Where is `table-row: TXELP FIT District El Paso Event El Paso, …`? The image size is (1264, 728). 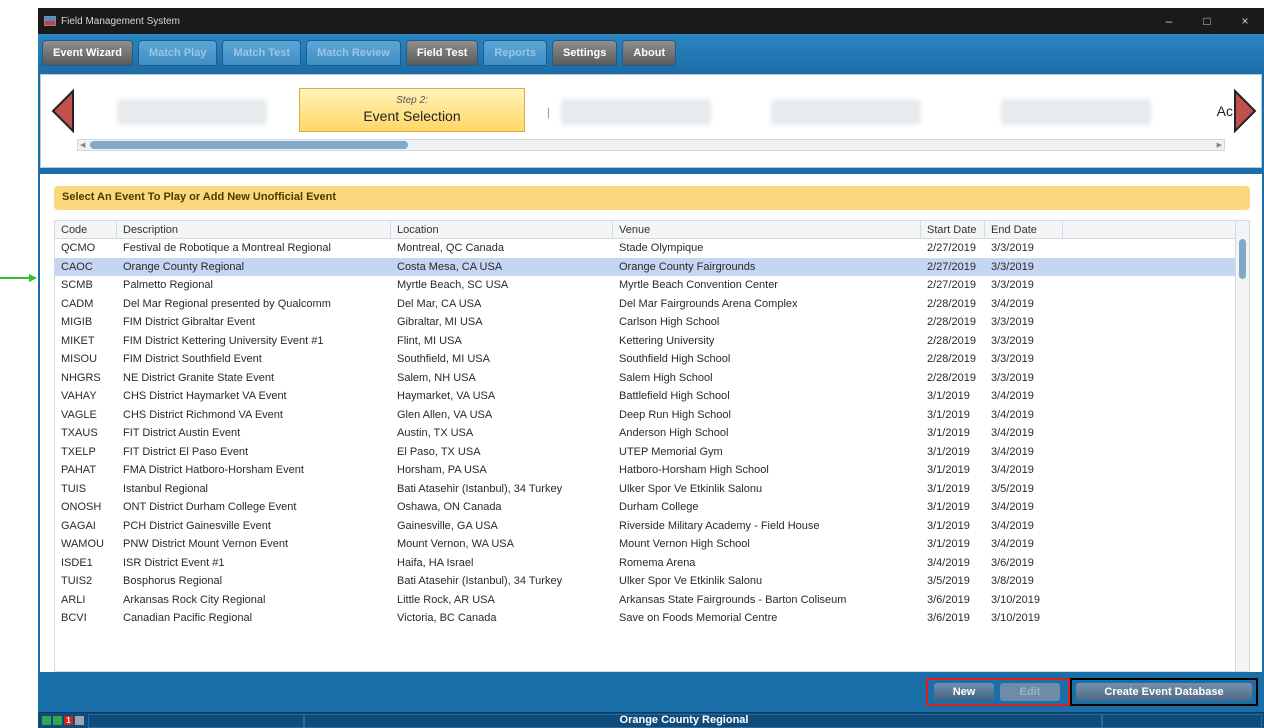 table-row: TXELP FIT District El Paso Event El Paso, … is located at coordinates (652, 452).